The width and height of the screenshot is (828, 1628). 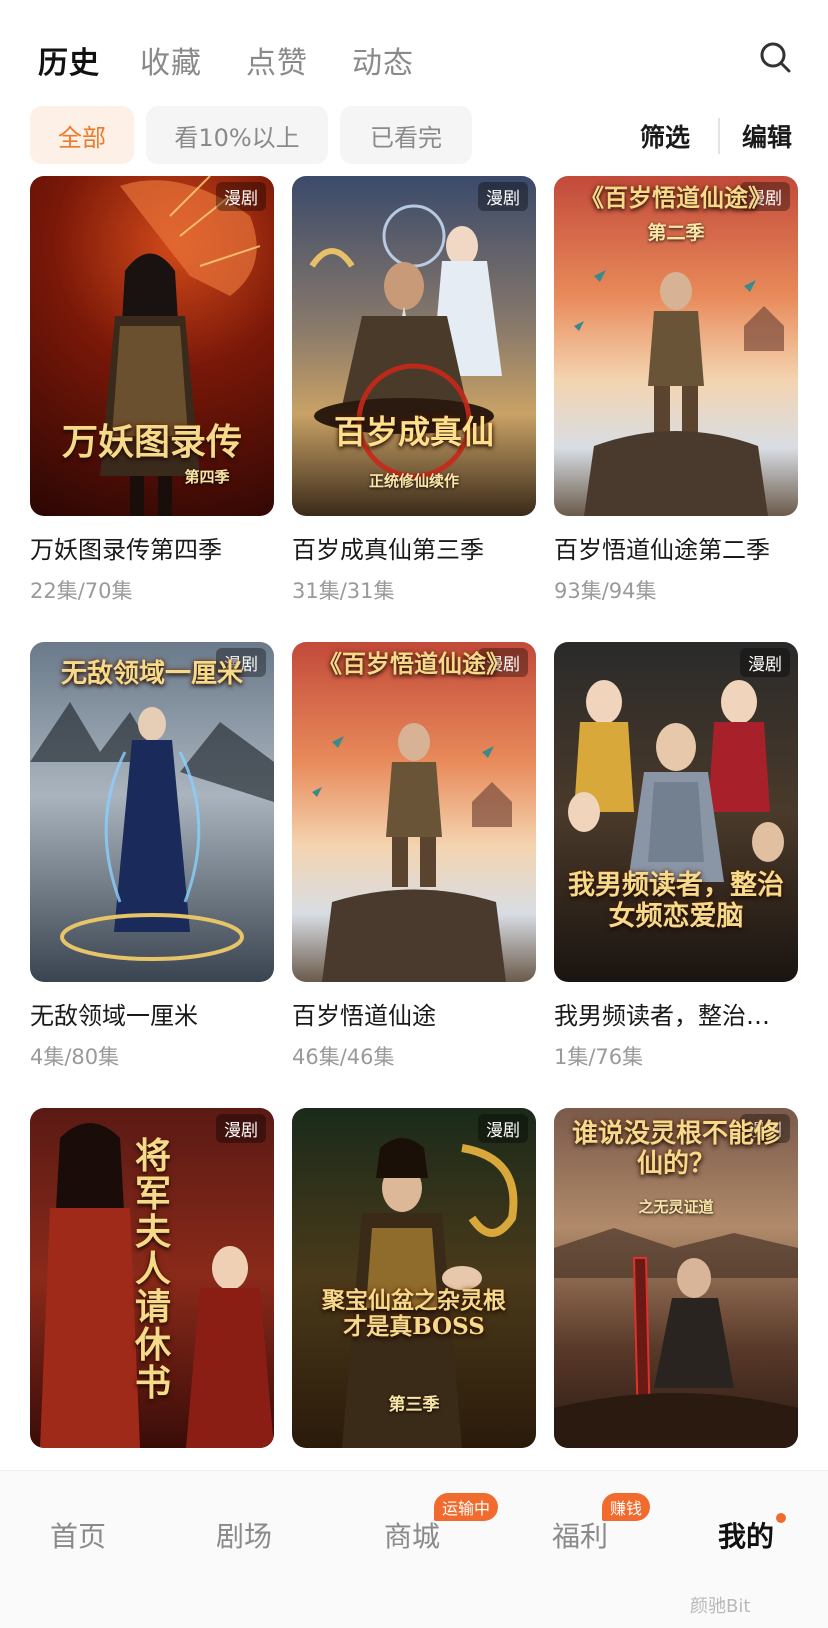 What do you see at coordinates (662, 550) in the screenshot?
I see `drama-title: 百岁悟道仙途第二季` at bounding box center [662, 550].